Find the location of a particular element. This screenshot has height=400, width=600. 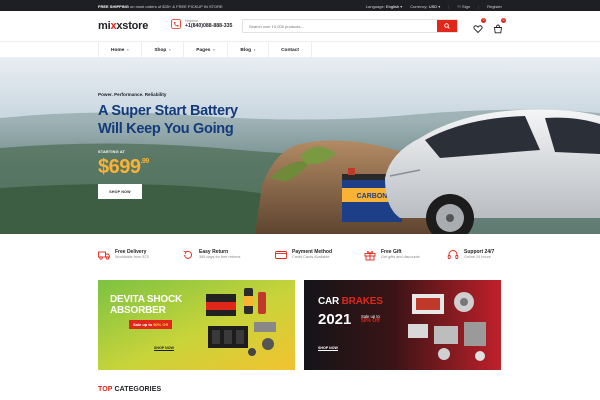

wishlist-count: 0 is located at coordinates (483, 20).